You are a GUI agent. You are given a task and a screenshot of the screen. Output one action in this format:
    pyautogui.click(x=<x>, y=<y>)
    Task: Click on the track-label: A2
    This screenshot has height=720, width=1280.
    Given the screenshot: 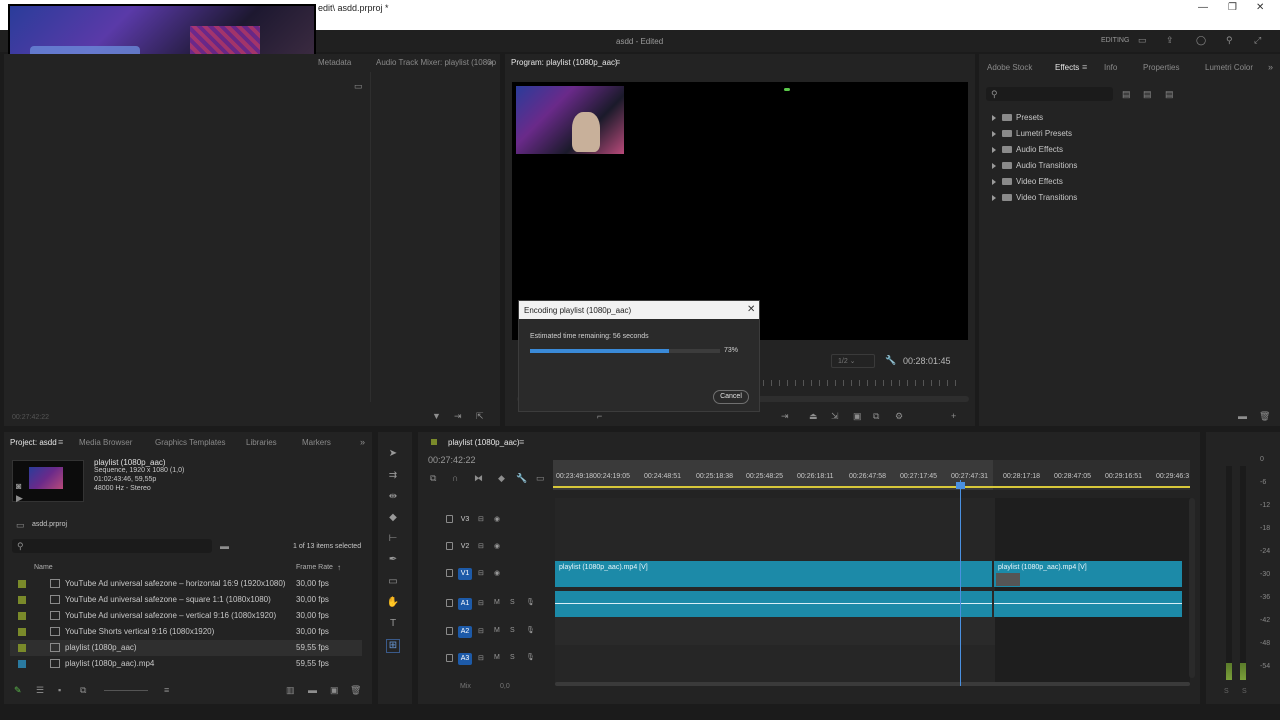 What is the action you would take?
    pyautogui.click(x=465, y=632)
    